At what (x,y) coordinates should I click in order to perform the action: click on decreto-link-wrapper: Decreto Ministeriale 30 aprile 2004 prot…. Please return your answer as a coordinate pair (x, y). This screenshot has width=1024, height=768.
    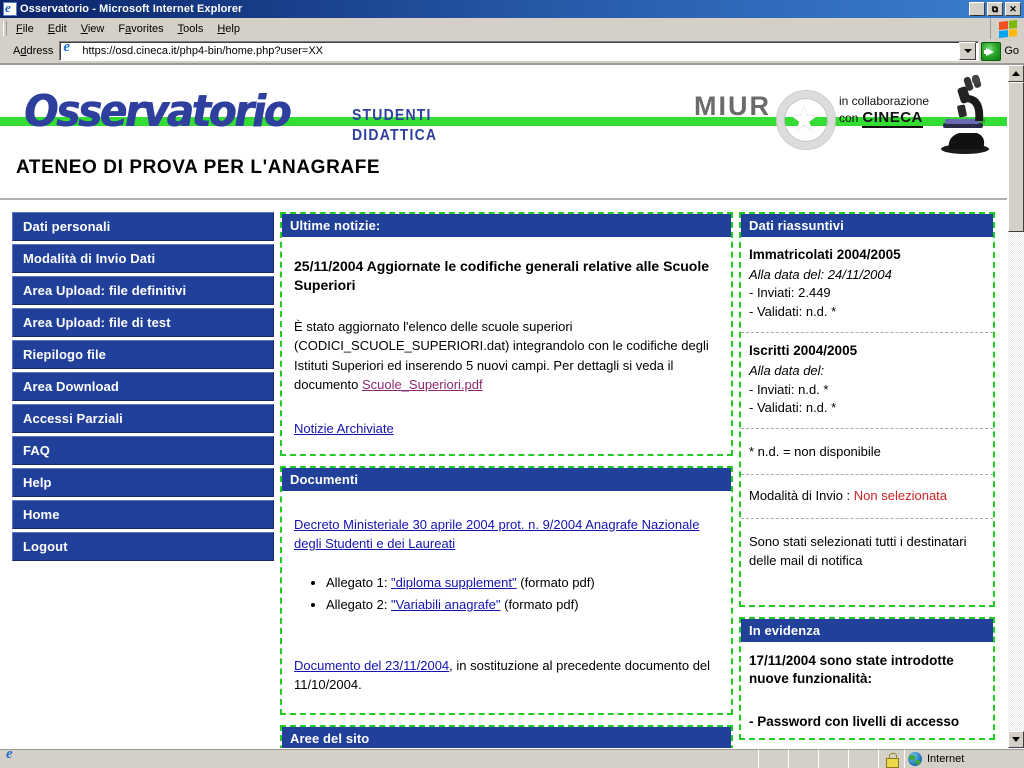
    Looking at the image, I should click on (507, 534).